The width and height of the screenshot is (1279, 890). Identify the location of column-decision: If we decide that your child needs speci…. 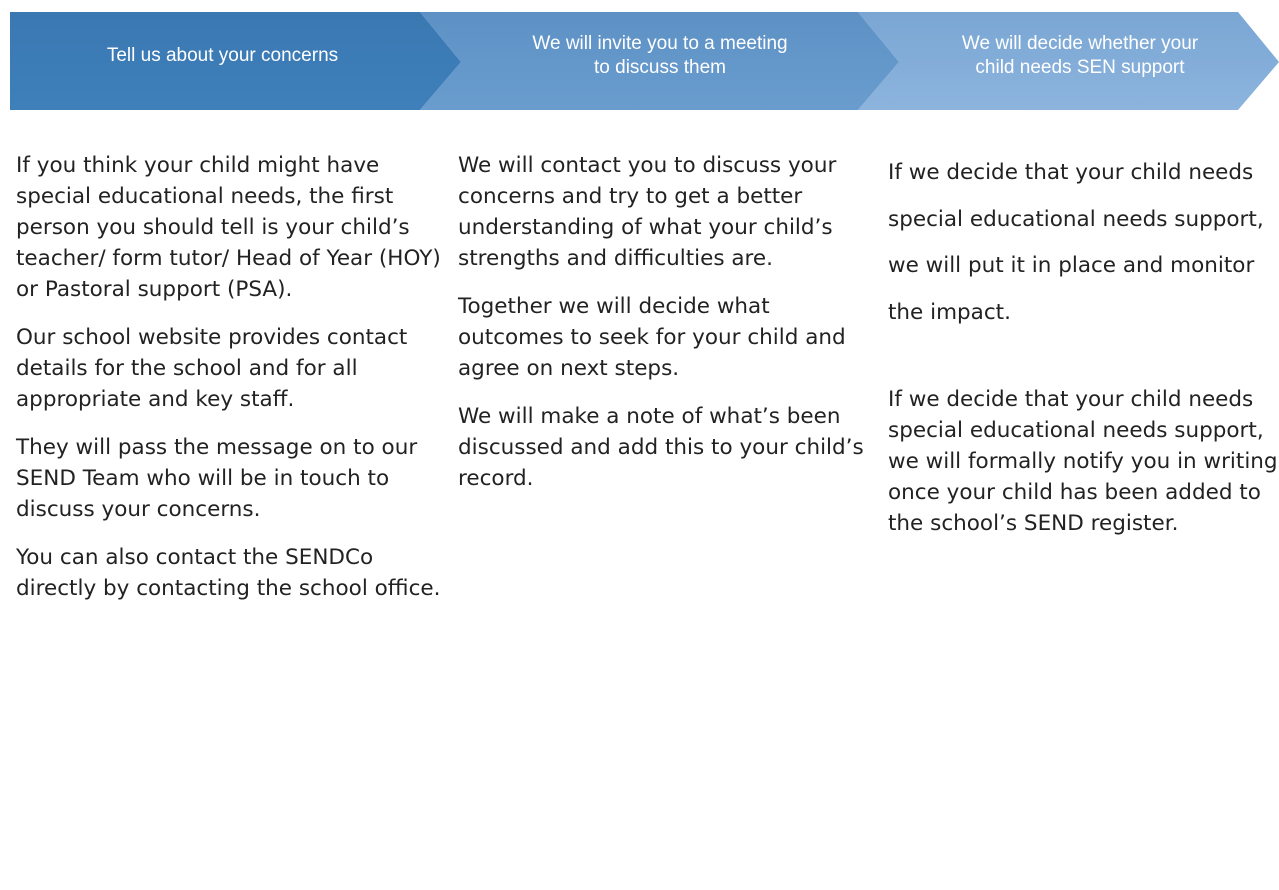
(1083, 353).